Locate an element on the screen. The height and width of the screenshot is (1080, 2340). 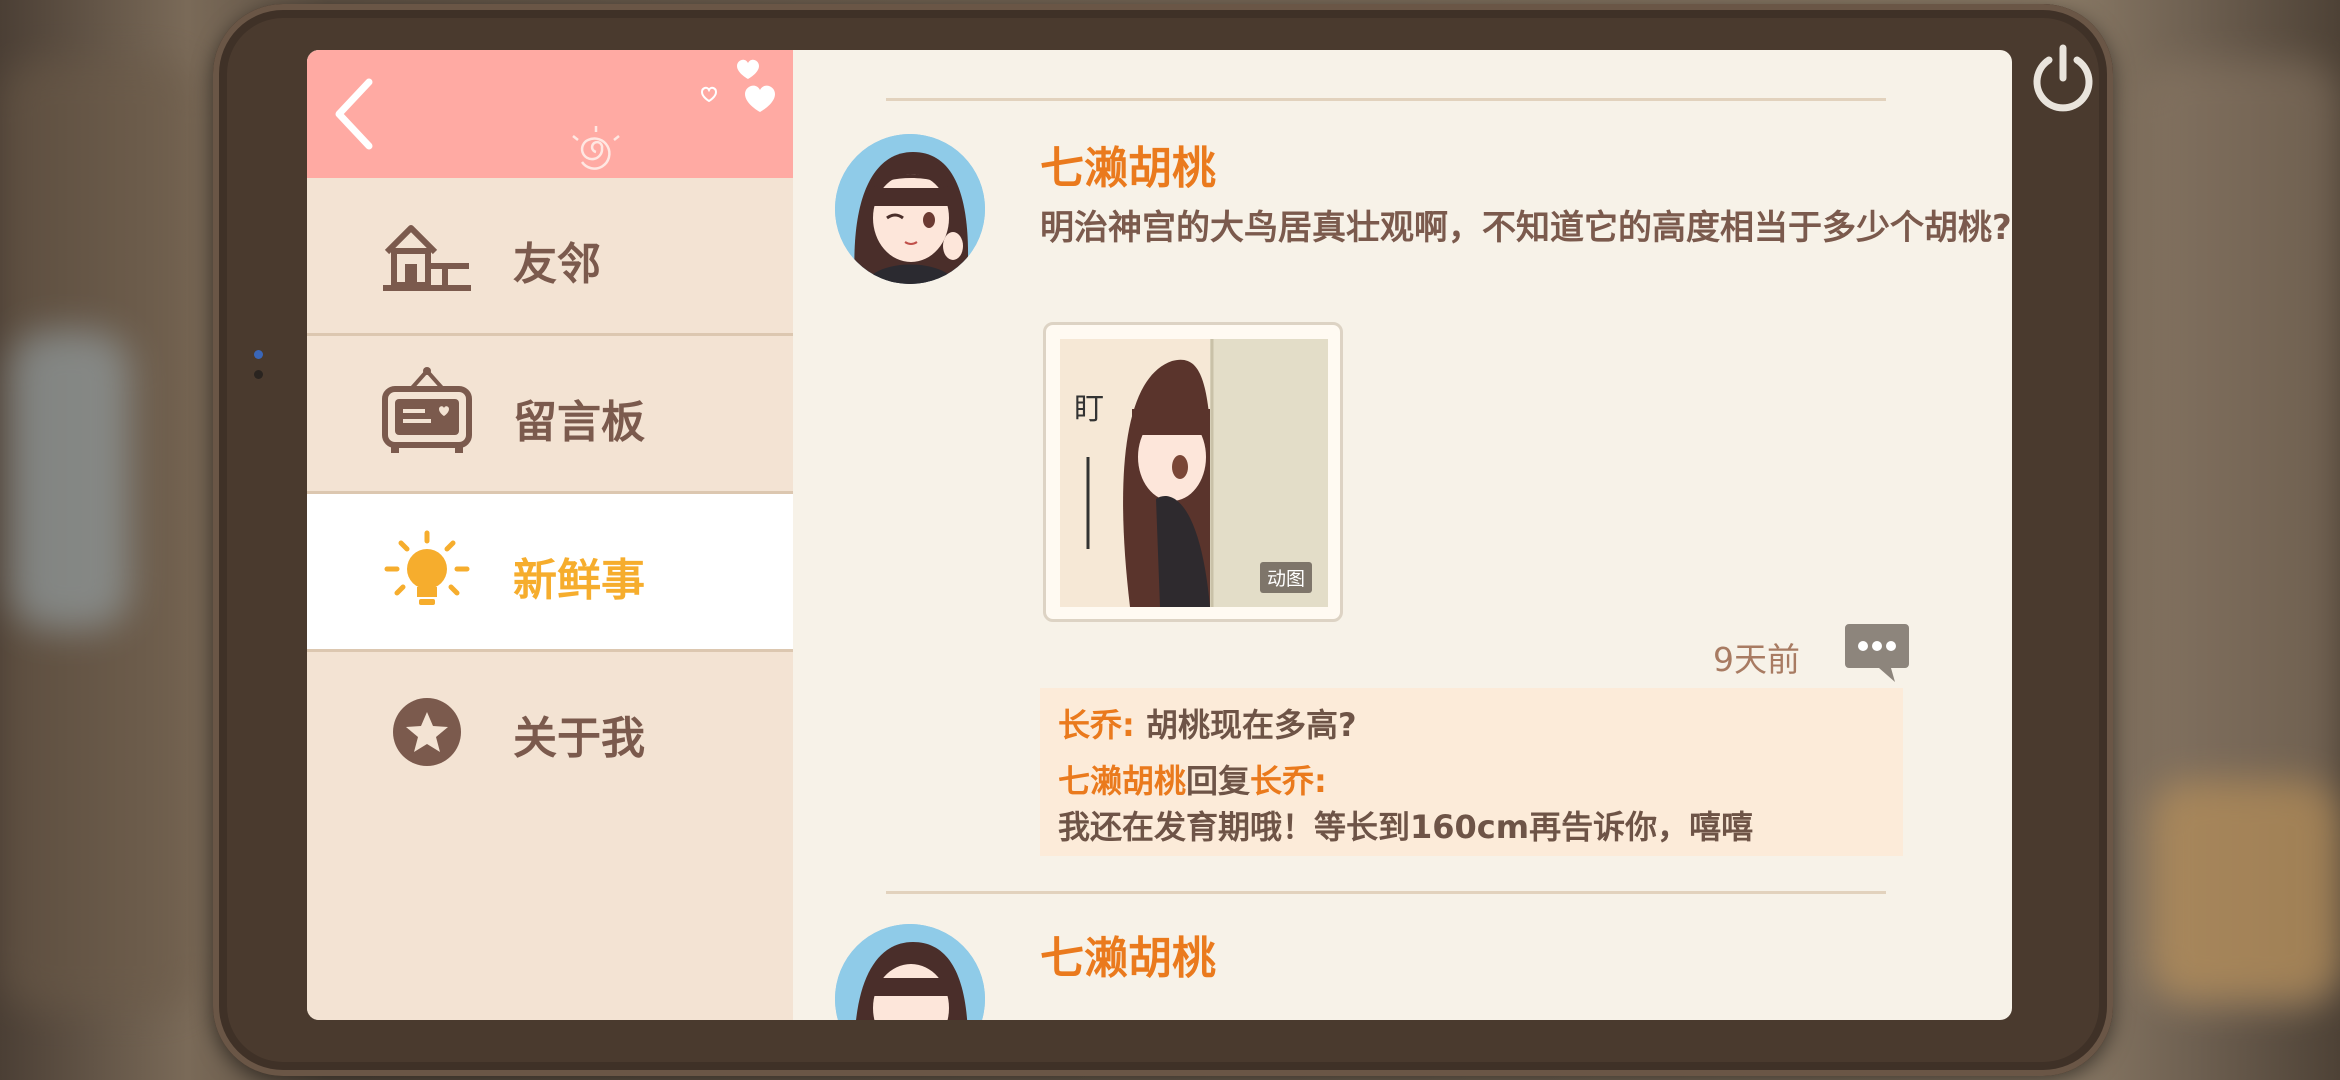
sidebar-item-message-board: 留言板 is located at coordinates (550, 415).